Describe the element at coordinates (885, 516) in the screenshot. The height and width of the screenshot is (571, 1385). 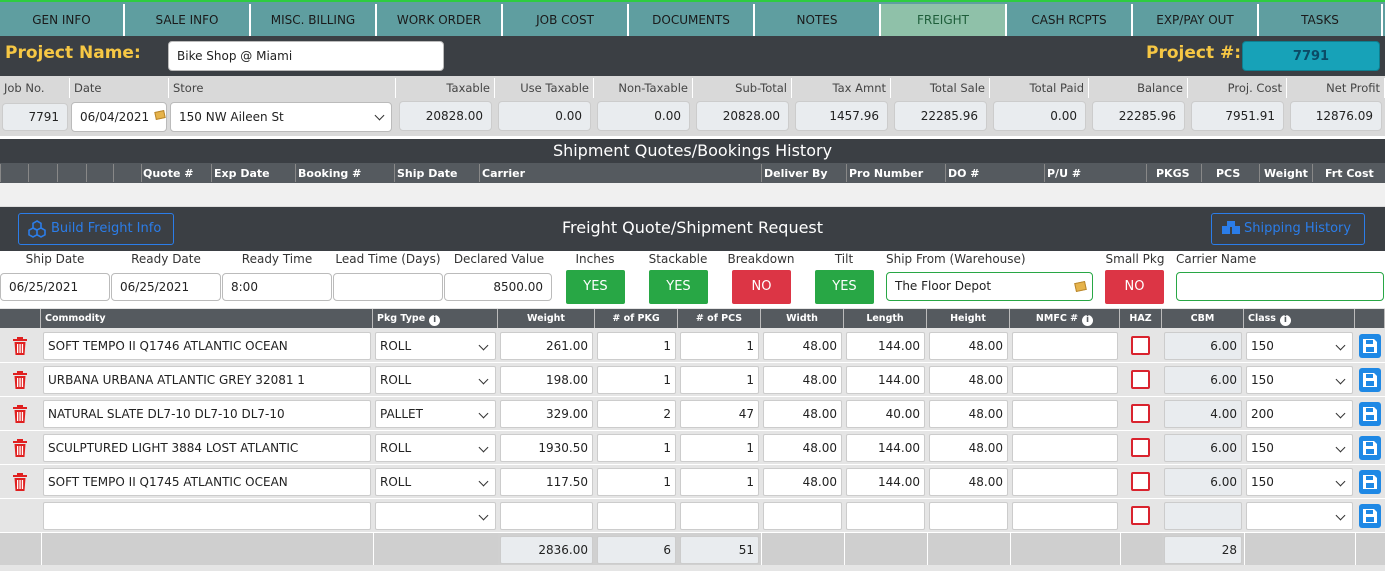
I see `length-input` at that location.